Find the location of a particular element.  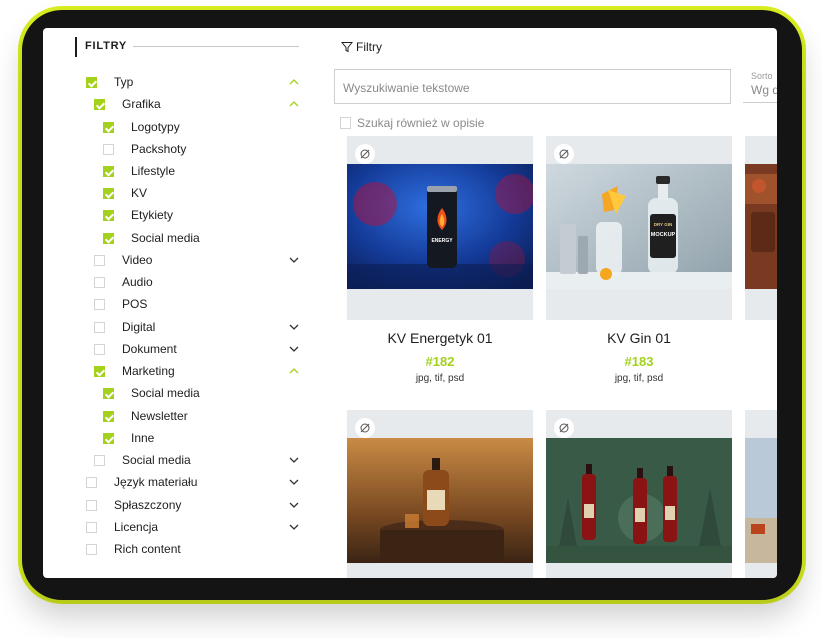

sort-value: Wg d is located at coordinates (764, 90).